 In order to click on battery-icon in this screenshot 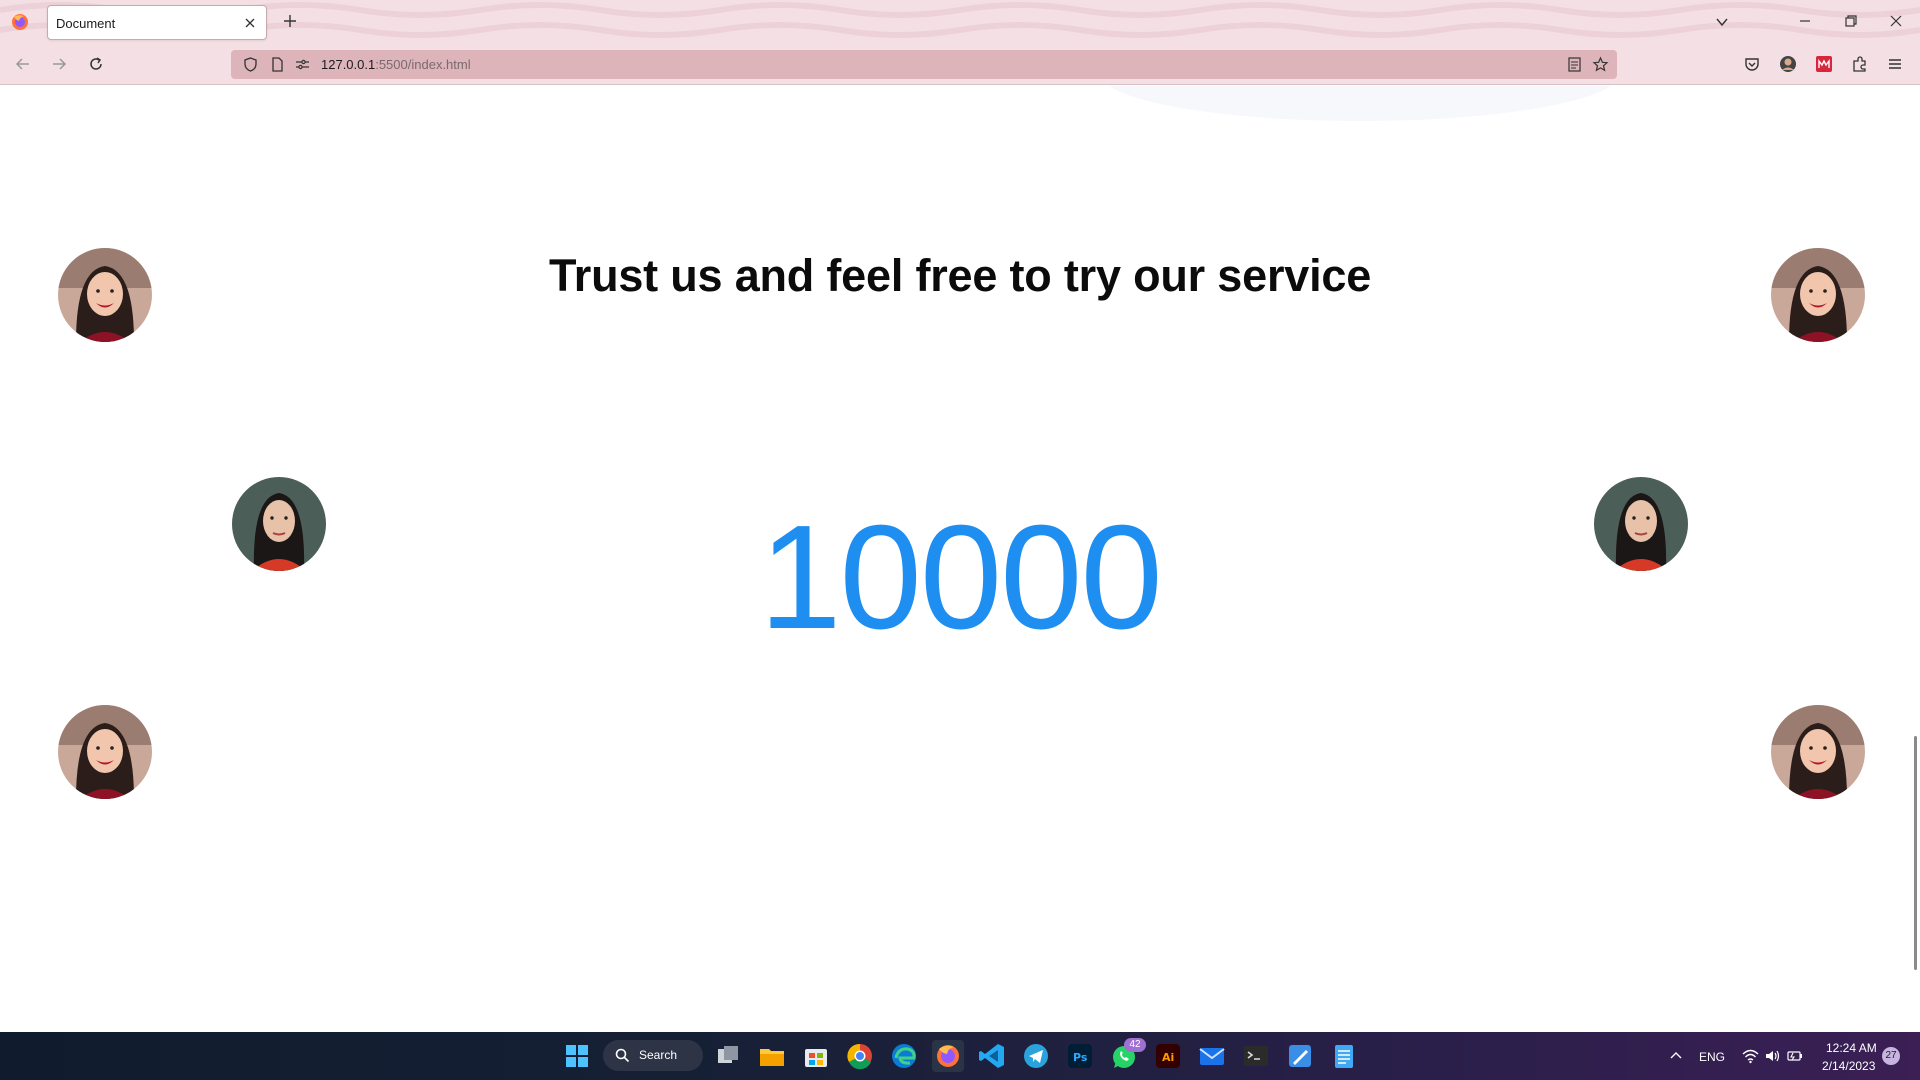, I will do `click(1795, 1056)`.